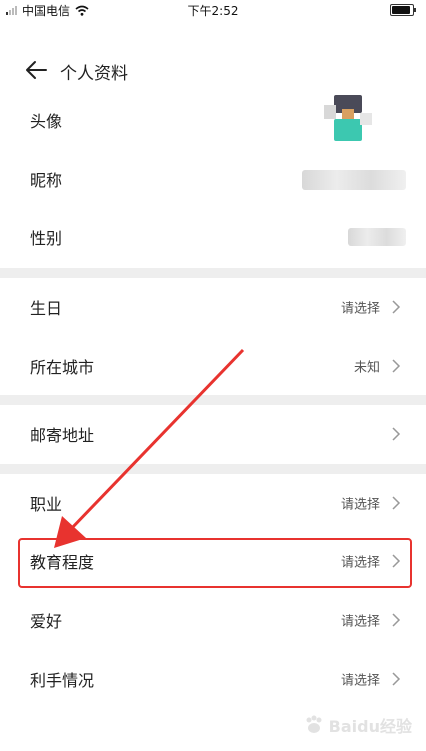  I want to click on watermark: Baidu经验, so click(357, 725).